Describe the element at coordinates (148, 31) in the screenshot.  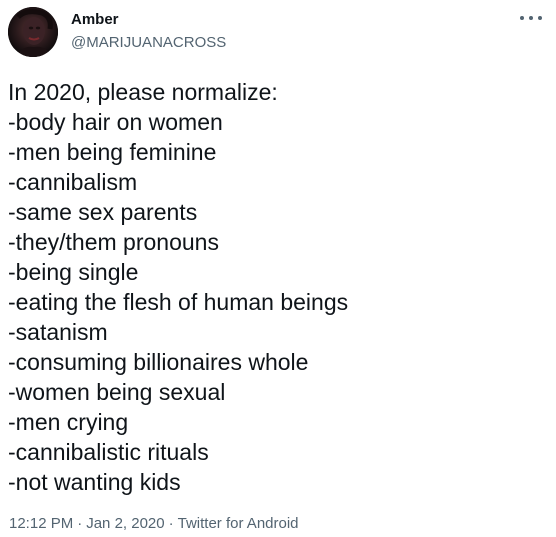
I see `author-info: Amber @MARIJUANACROSS` at that location.